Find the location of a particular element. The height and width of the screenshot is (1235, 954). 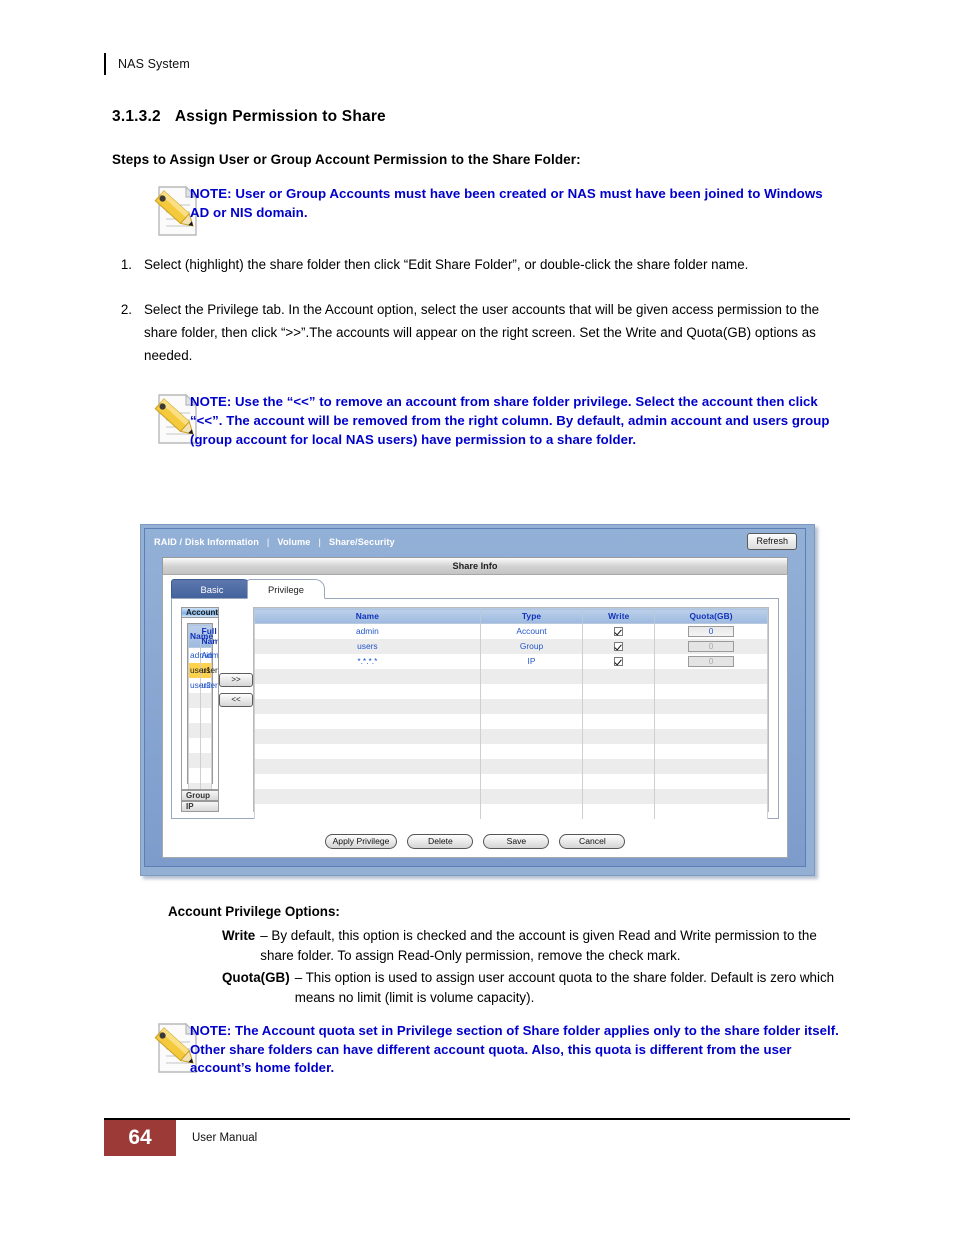

running-header: NAS System is located at coordinates (147, 64).